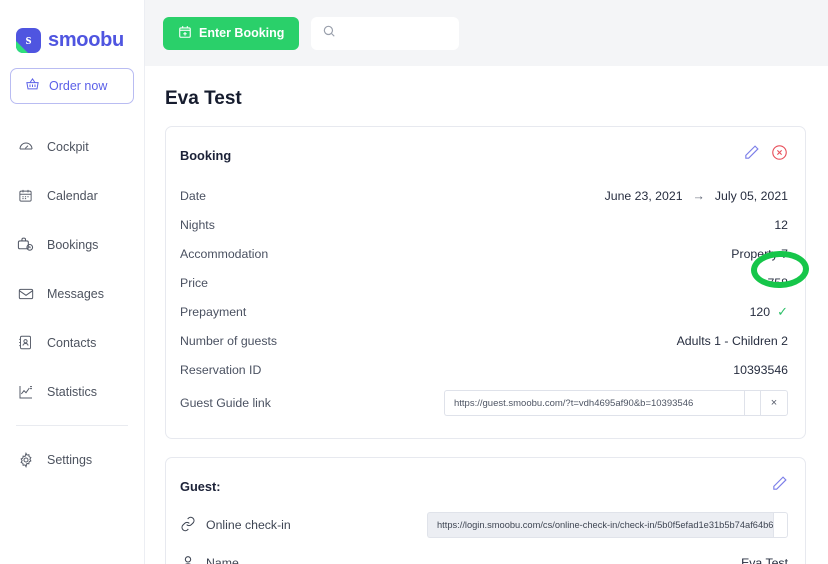 This screenshot has width=828, height=564. Describe the element at coordinates (764, 560) in the screenshot. I see `guest-name-value: Eva Test` at that location.